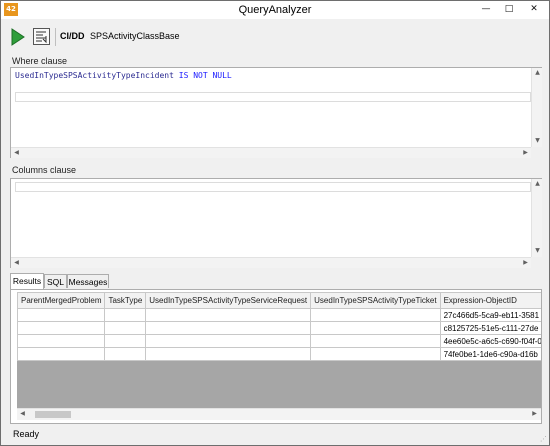  I want to click on where-clause-column: UsedInTypeSPSActivityTypeIncident, so click(94, 75).